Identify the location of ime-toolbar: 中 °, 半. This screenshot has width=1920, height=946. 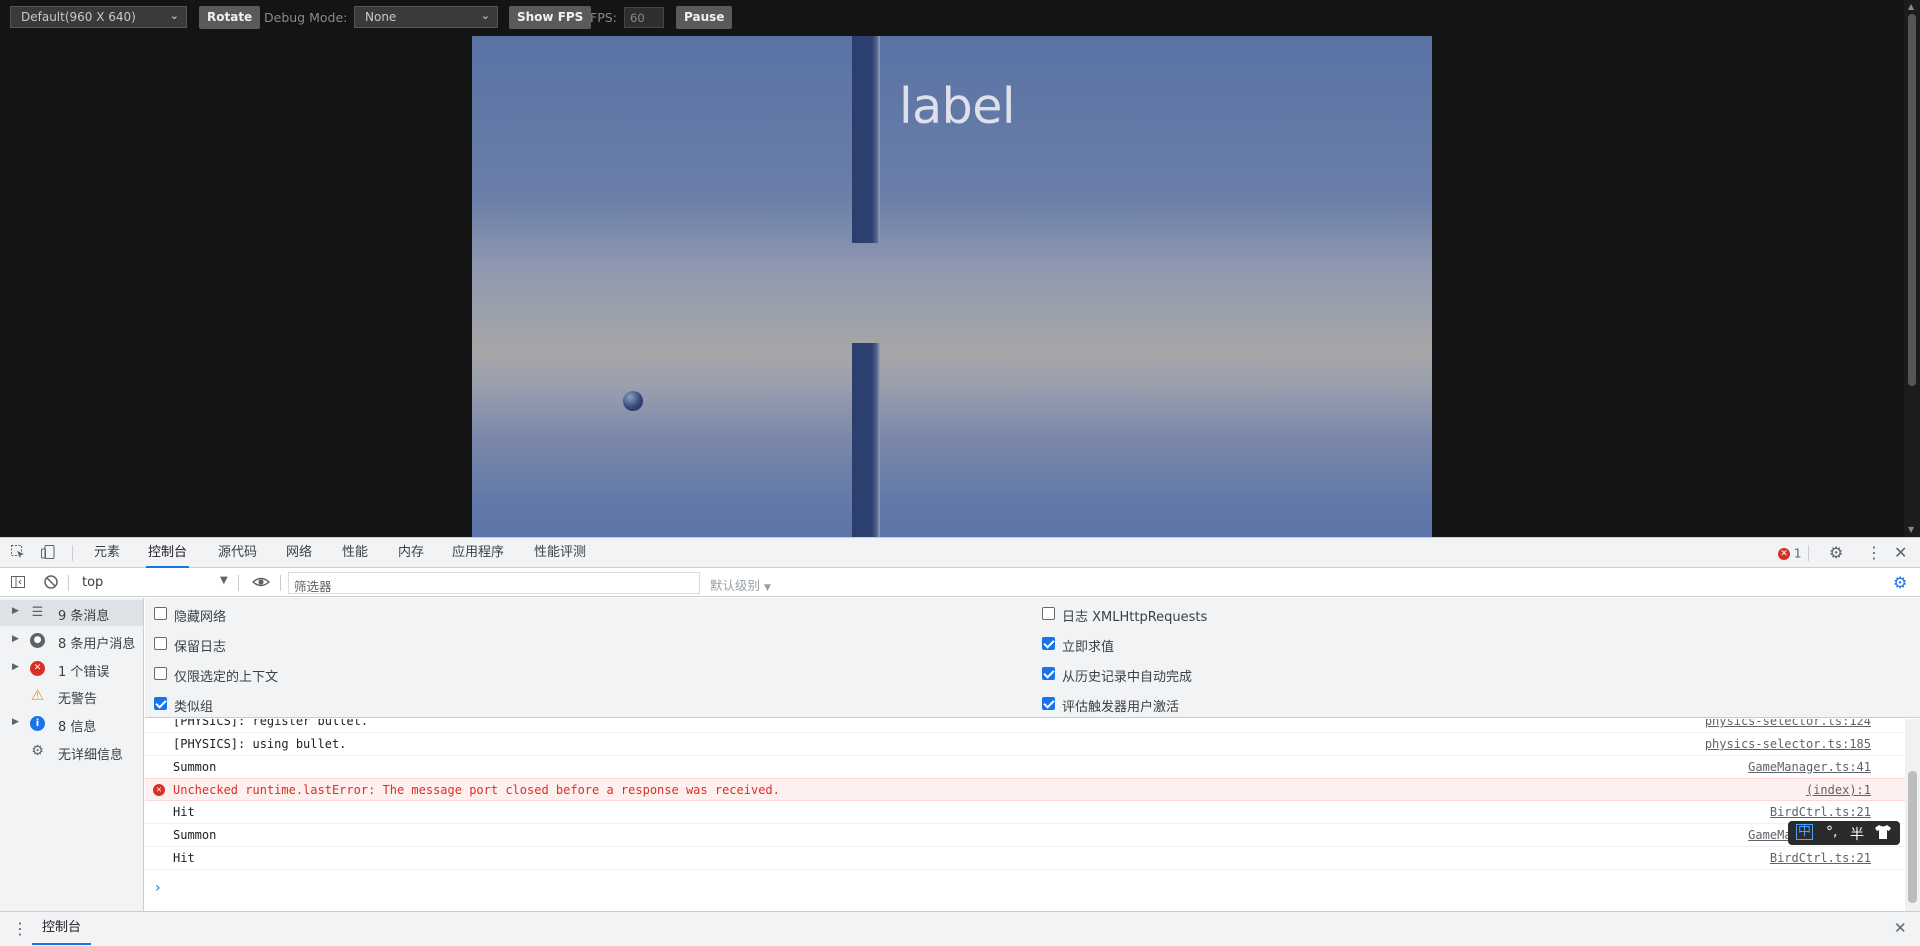
(1844, 833).